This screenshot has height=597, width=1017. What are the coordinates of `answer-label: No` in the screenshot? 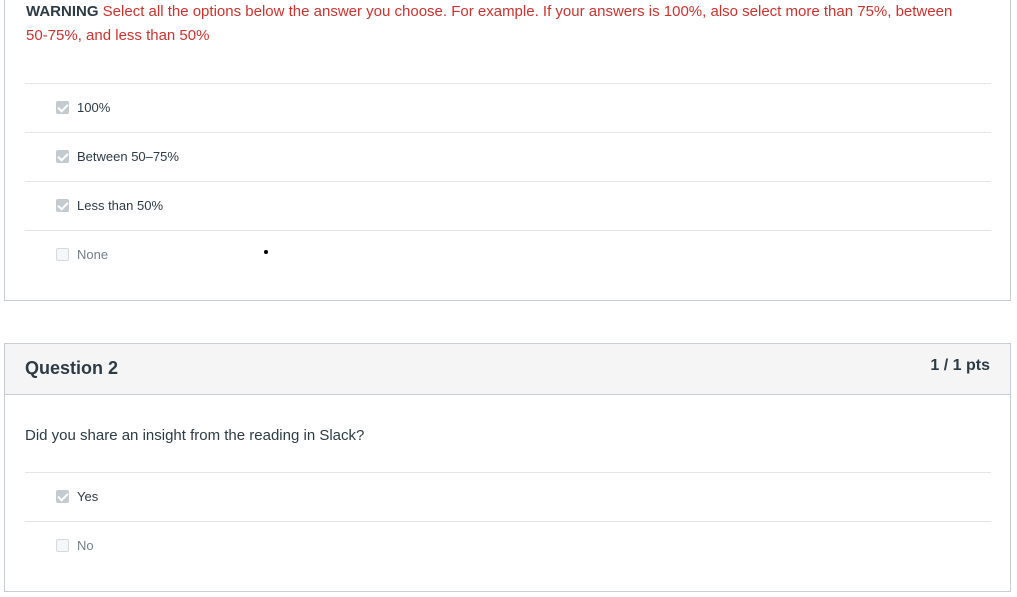 It's located at (85, 545).